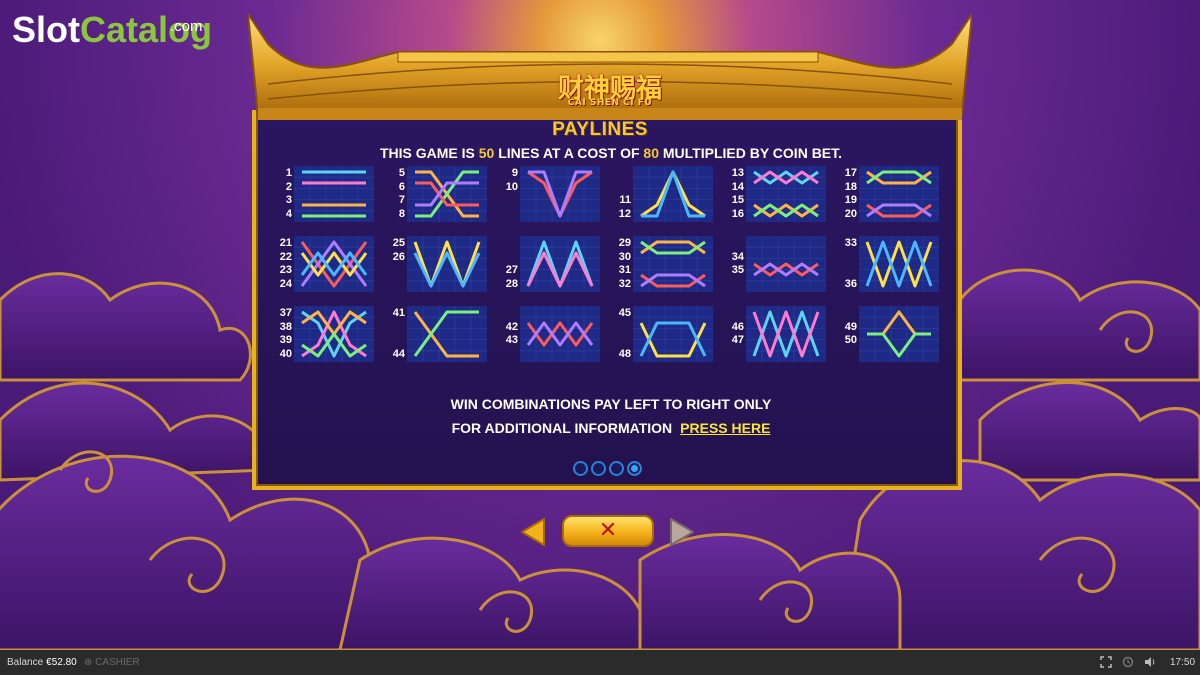  Describe the element at coordinates (600, 129) in the screenshot. I see `paylines-title: PAYLINES` at that location.